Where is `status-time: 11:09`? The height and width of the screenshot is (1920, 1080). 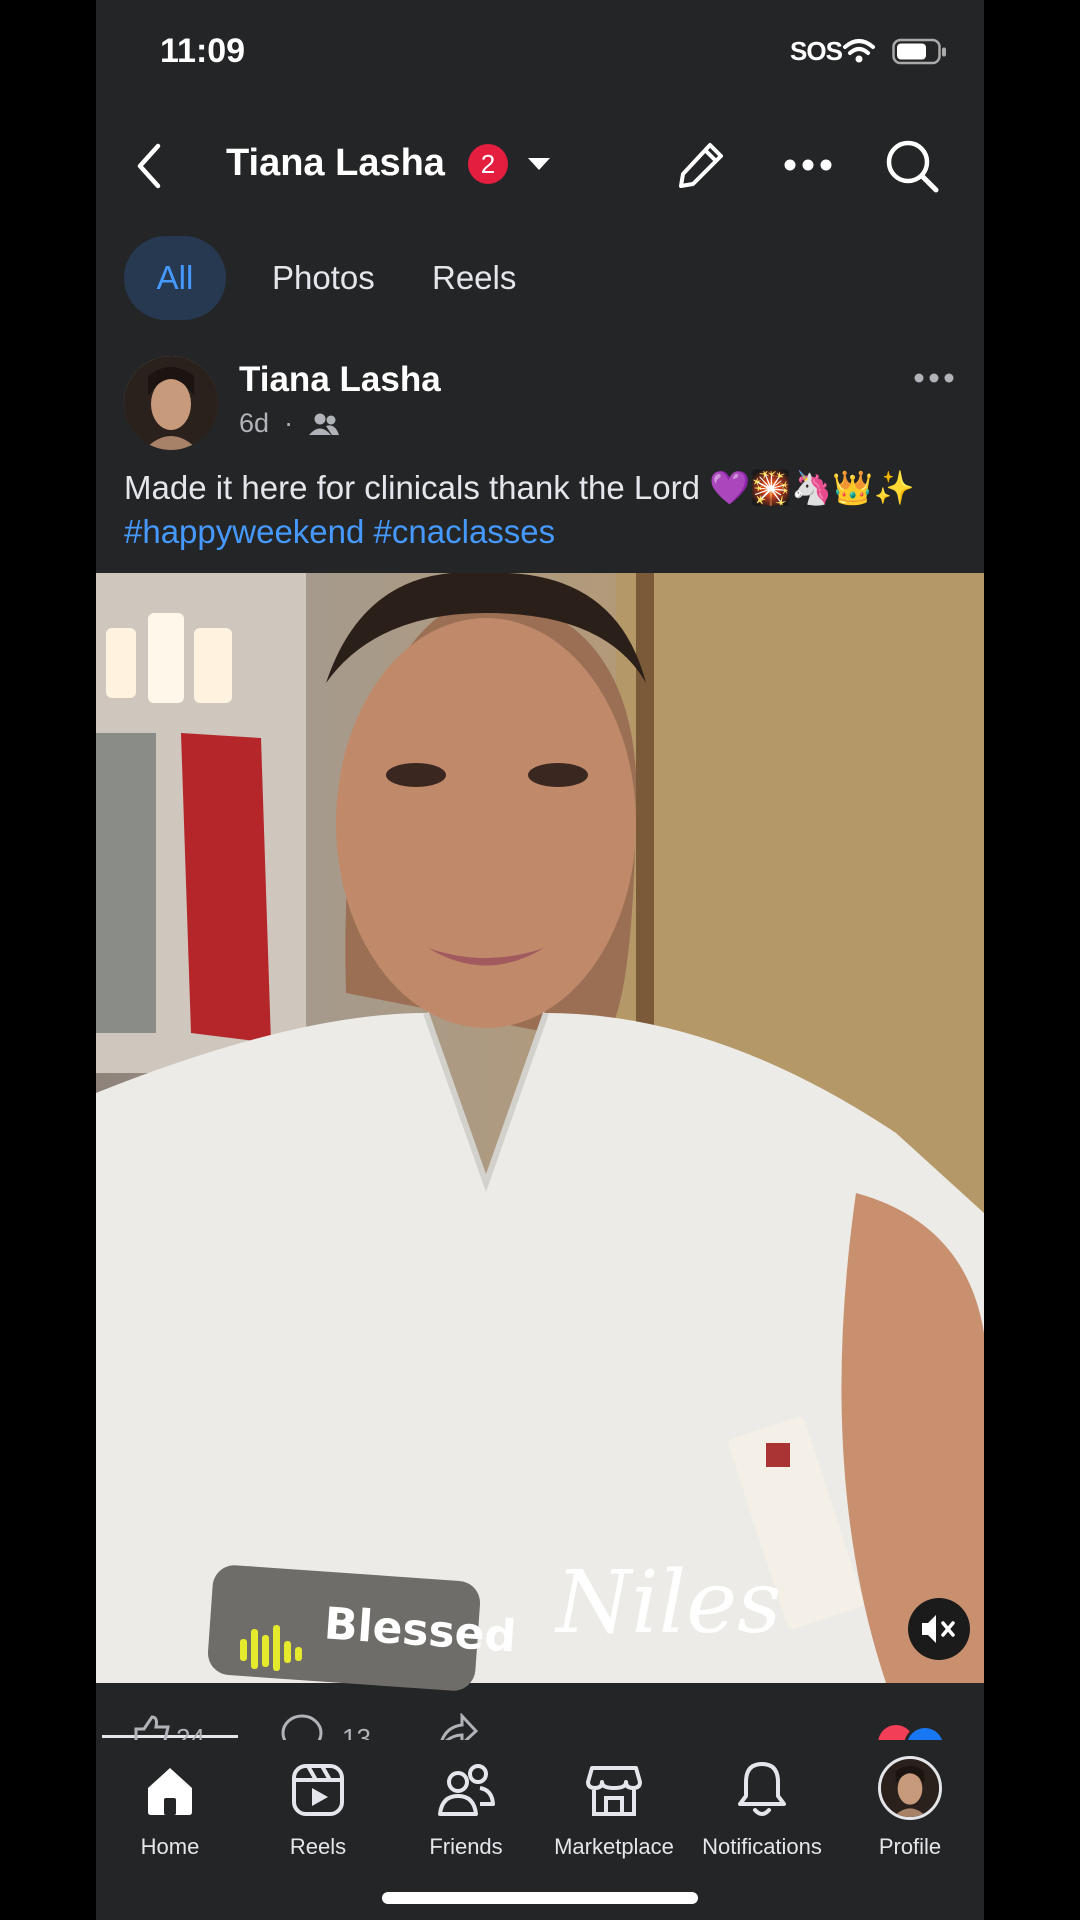
status-time: 11:09 is located at coordinates (203, 51).